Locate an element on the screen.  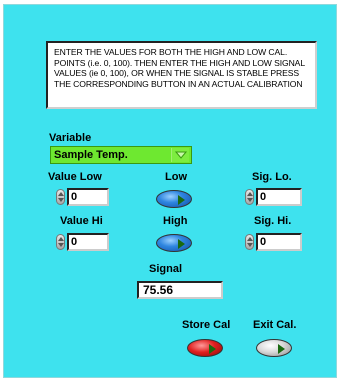
sig-lo-label: Sig. Lo. is located at coordinates (272, 177).